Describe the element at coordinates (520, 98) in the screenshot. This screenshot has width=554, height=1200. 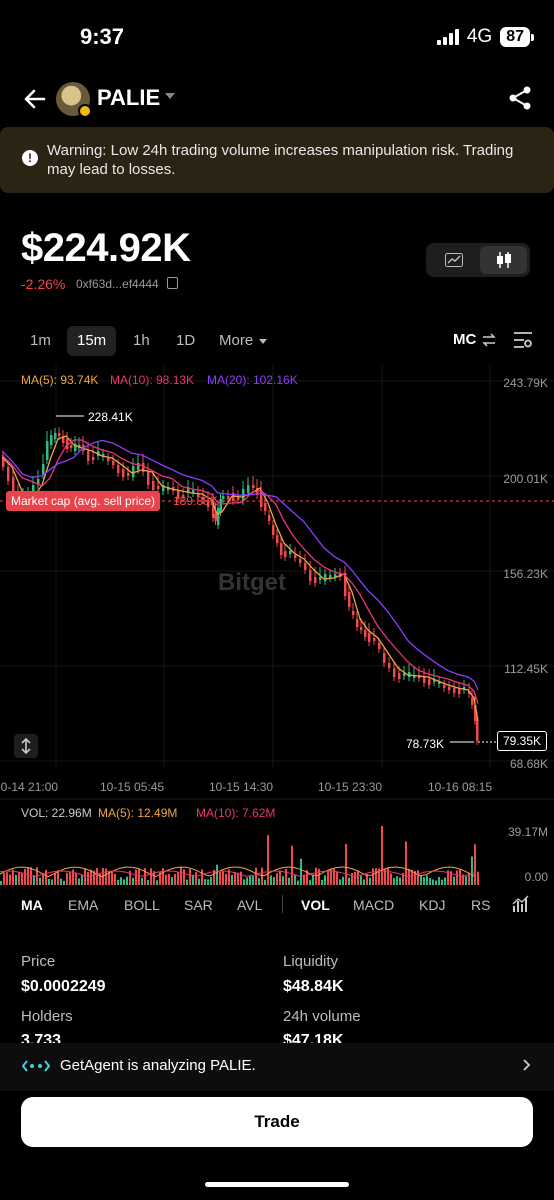
I see `share-icon` at that location.